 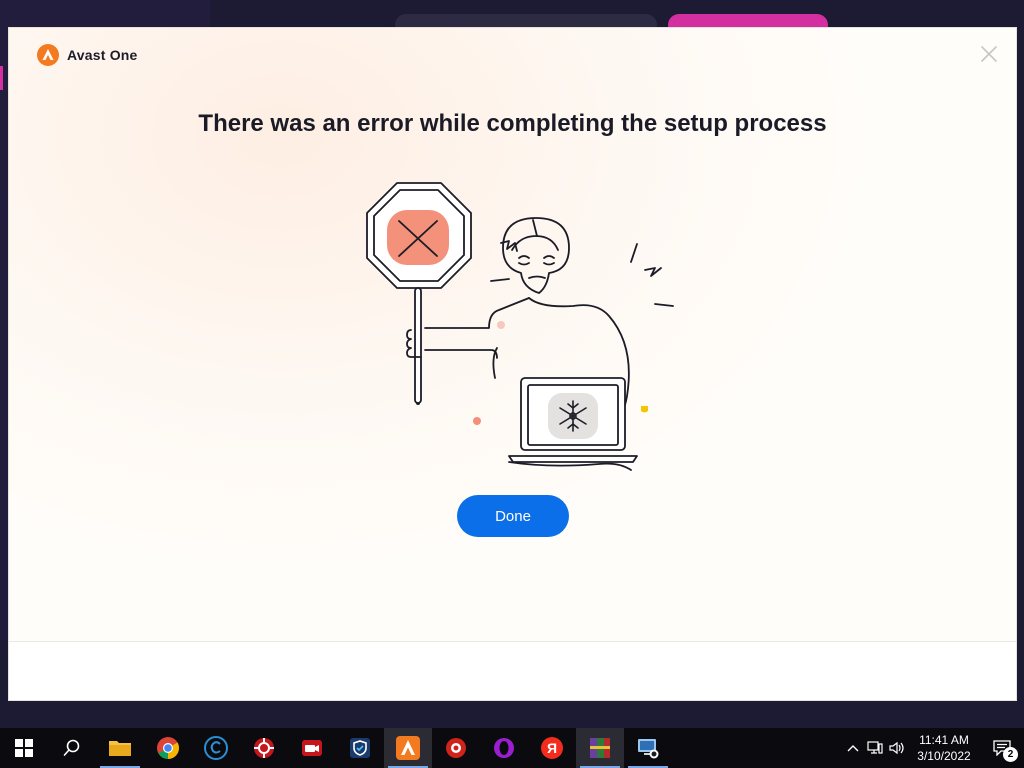 I want to click on clock-date: 3/10/2022, so click(x=944, y=756).